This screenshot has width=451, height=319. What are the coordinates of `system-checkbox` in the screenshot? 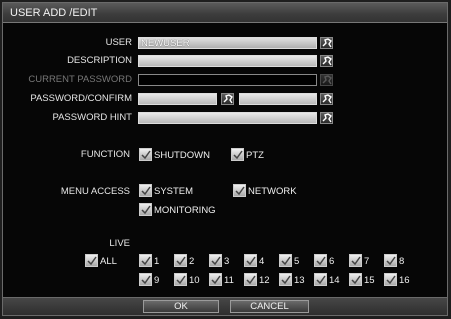 It's located at (145, 190).